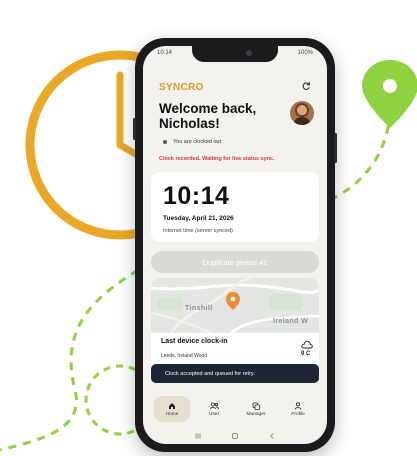 The width and height of the screenshot is (417, 456). Describe the element at coordinates (197, 142) in the screenshot. I see `clock-status-text: You are clocked out` at that location.